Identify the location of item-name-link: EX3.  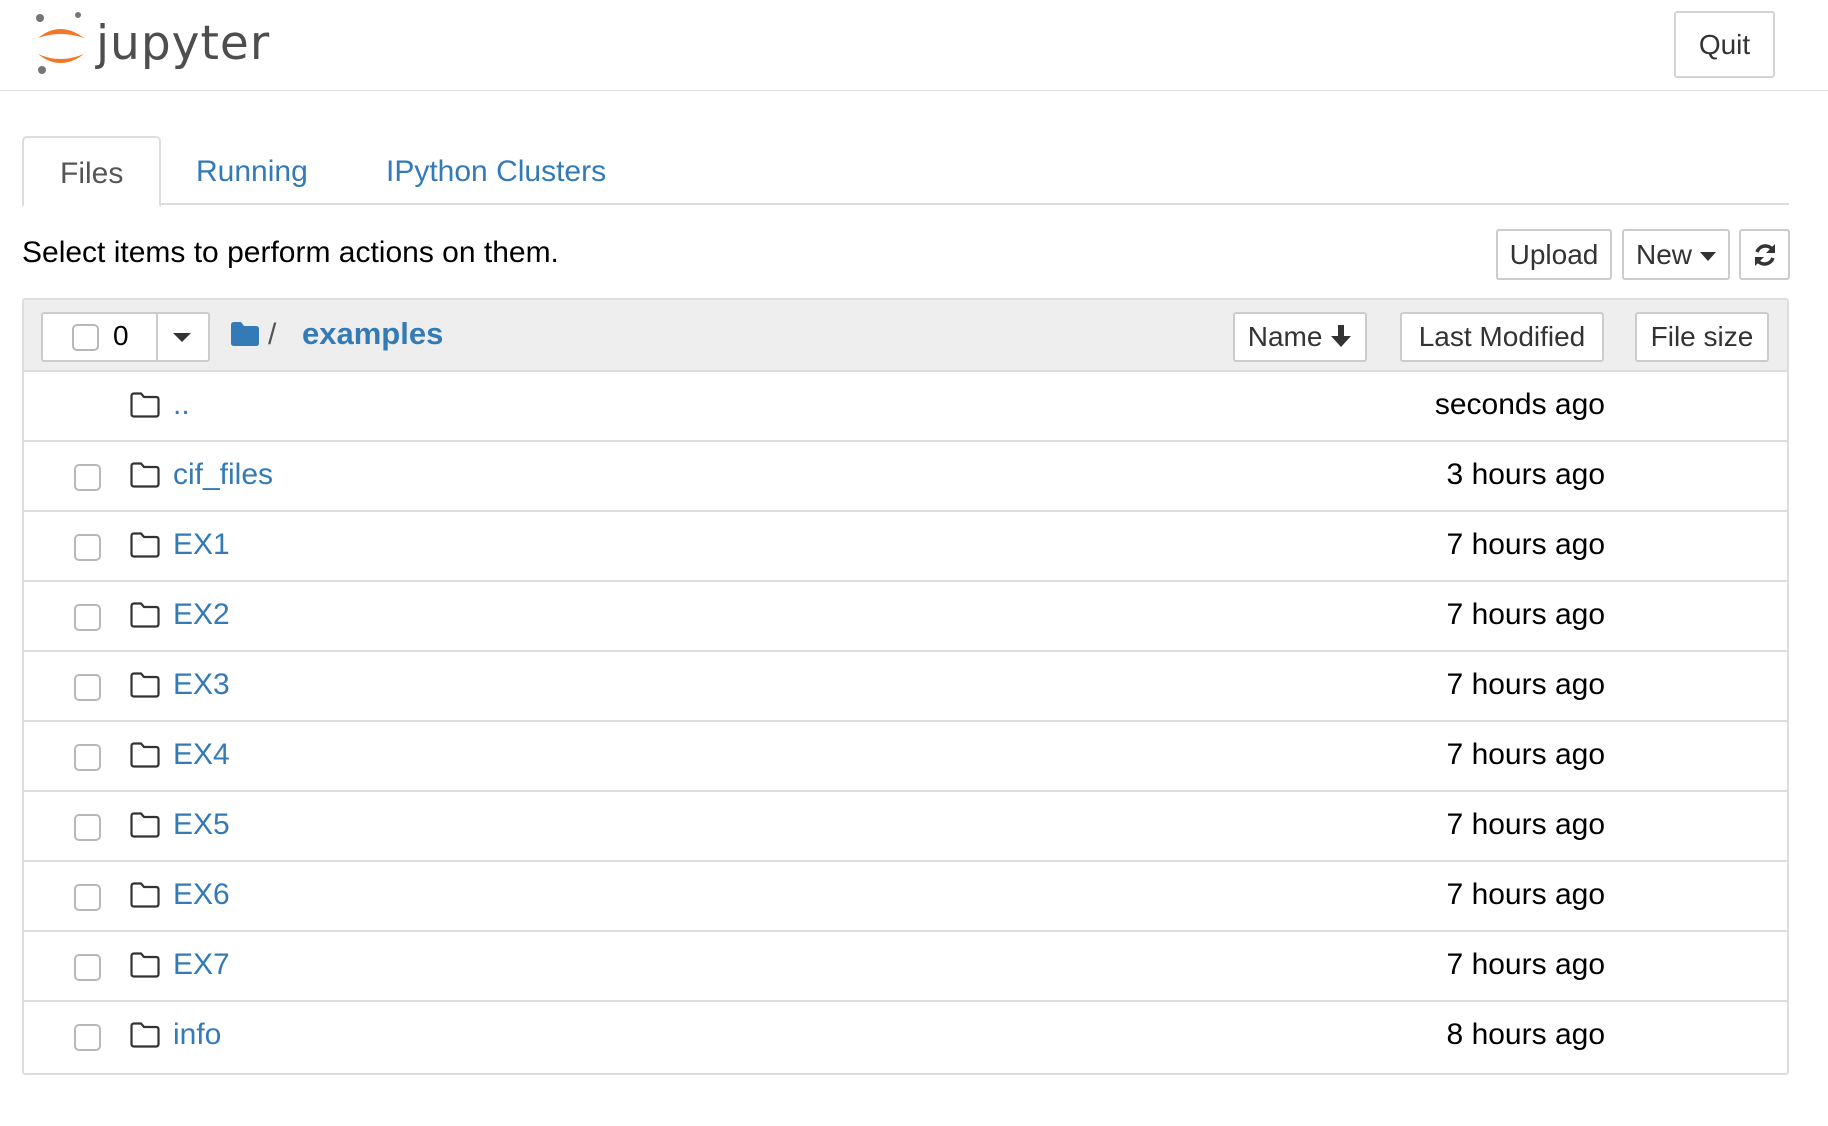
(201, 685).